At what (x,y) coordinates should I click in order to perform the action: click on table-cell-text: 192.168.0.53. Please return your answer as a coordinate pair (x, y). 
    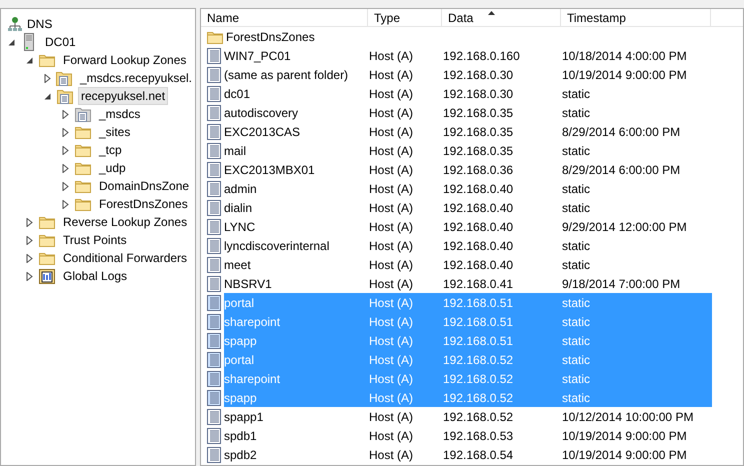
    Looking at the image, I should click on (478, 436).